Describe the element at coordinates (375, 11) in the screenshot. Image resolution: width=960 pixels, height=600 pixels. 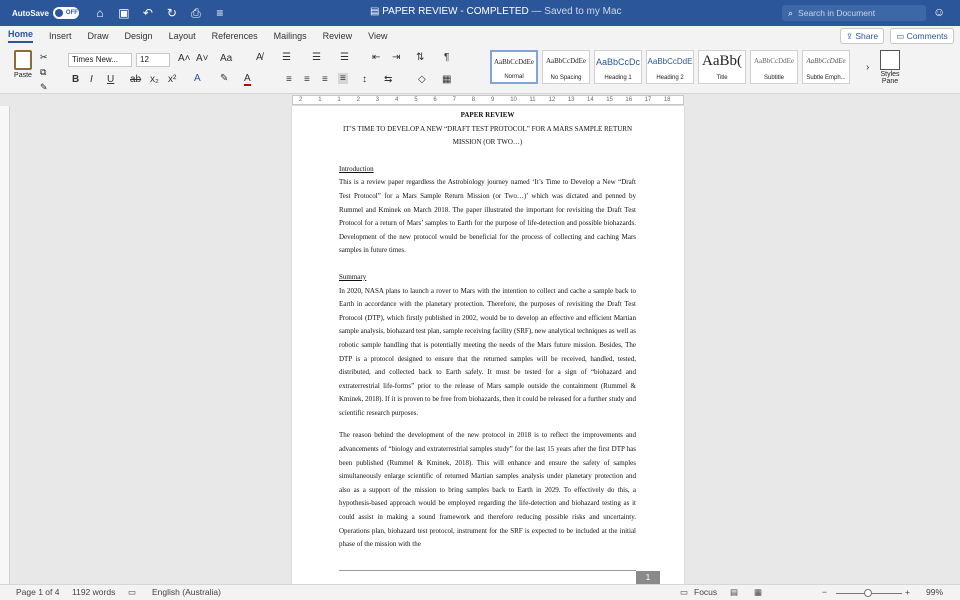
I see `doc-file-icon: ▤` at that location.